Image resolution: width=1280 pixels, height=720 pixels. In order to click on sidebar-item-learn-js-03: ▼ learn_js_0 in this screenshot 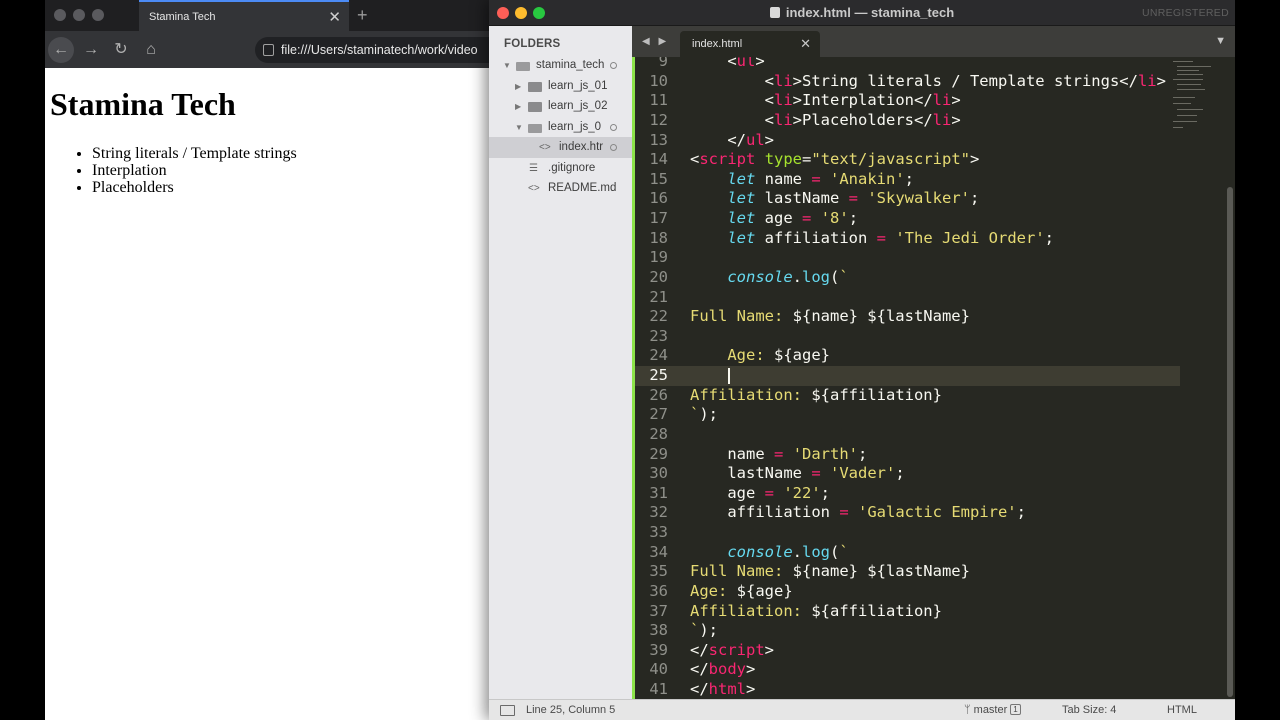, I will do `click(560, 127)`.